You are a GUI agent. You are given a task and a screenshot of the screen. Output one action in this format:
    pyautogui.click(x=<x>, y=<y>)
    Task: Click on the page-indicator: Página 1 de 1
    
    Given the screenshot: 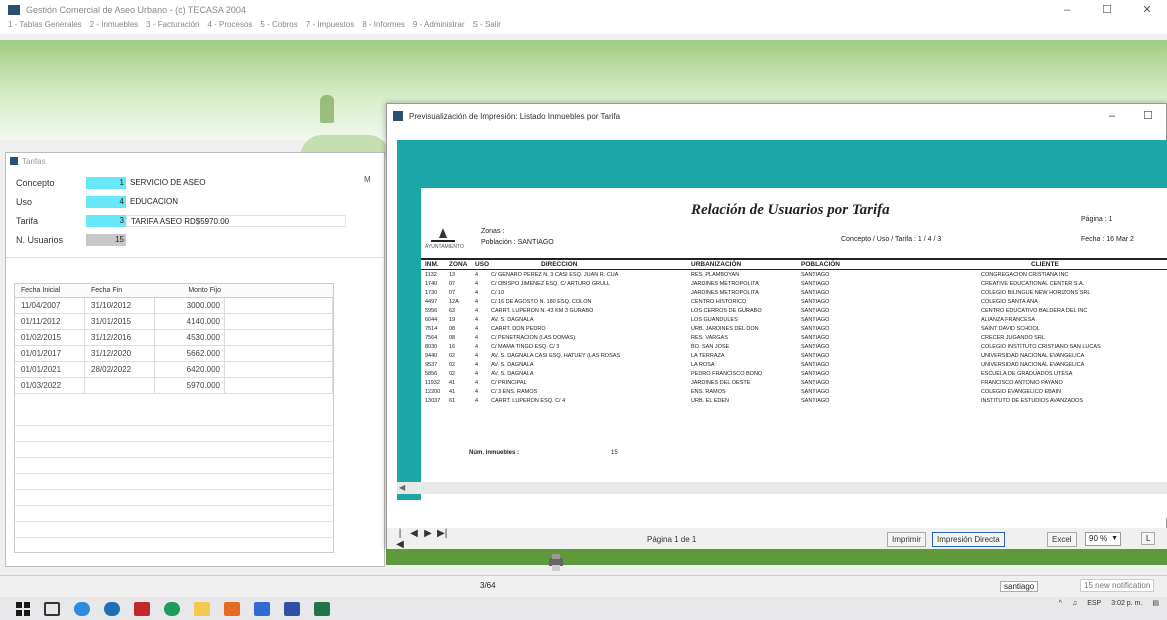 What is the action you would take?
    pyautogui.click(x=672, y=539)
    